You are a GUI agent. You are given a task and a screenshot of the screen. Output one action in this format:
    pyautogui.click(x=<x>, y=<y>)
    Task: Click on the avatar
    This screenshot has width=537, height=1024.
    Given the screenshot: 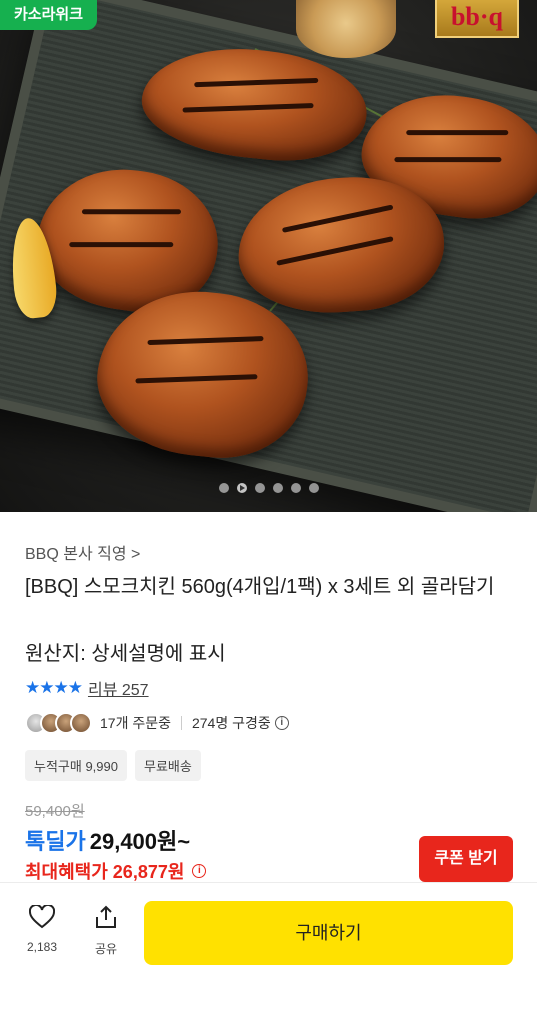 What is the action you would take?
    pyautogui.click(x=81, y=723)
    